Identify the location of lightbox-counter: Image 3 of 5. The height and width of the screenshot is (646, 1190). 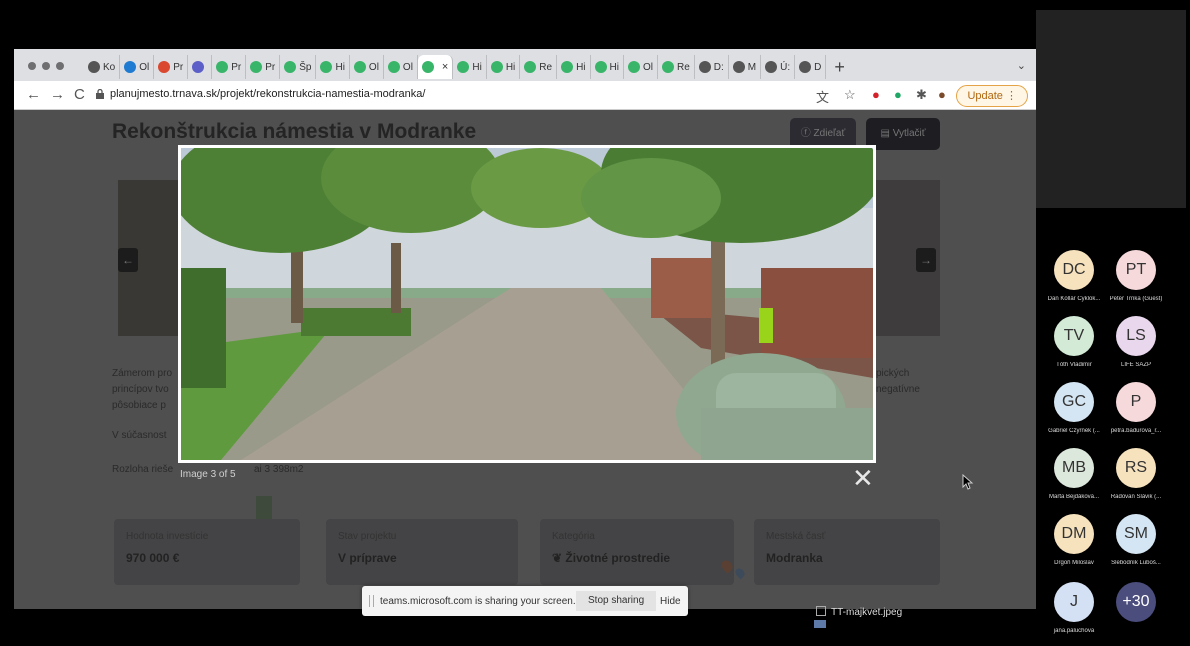
(208, 474).